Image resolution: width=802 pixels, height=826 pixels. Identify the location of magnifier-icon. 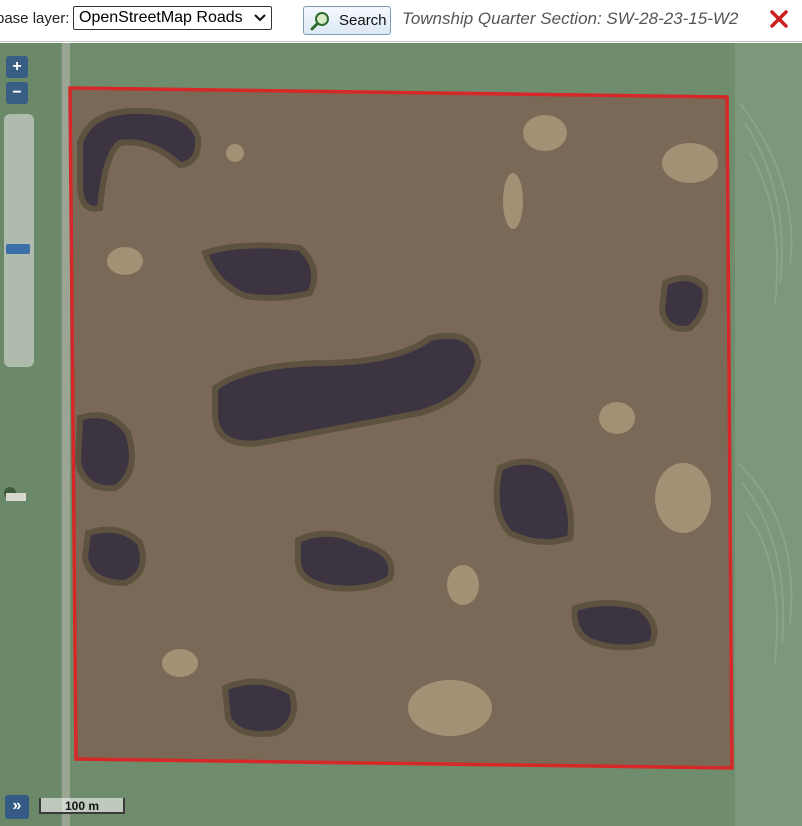
(319, 21).